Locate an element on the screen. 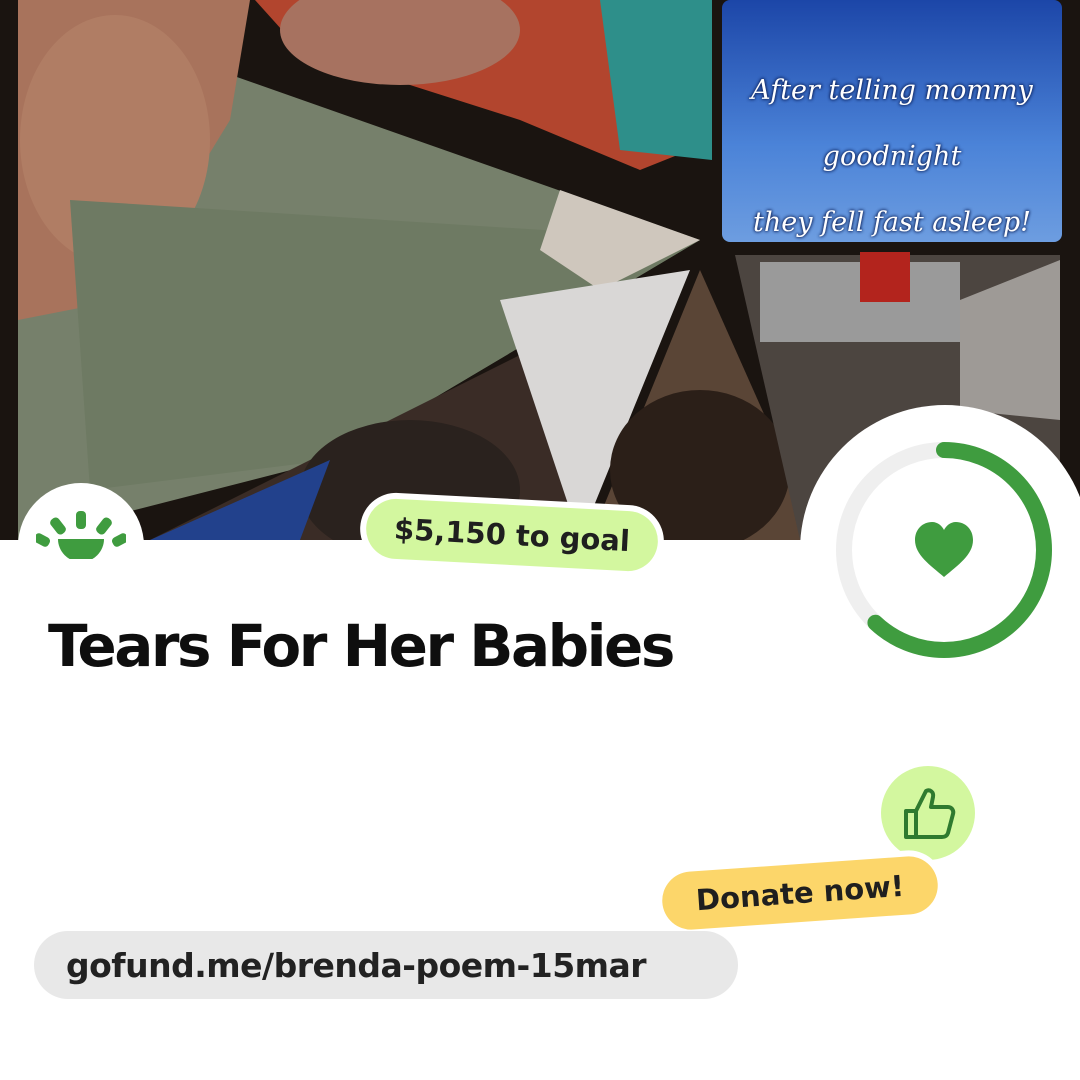 This screenshot has height=1080, width=1080. thumbs-up-icon is located at coordinates (930, 813).